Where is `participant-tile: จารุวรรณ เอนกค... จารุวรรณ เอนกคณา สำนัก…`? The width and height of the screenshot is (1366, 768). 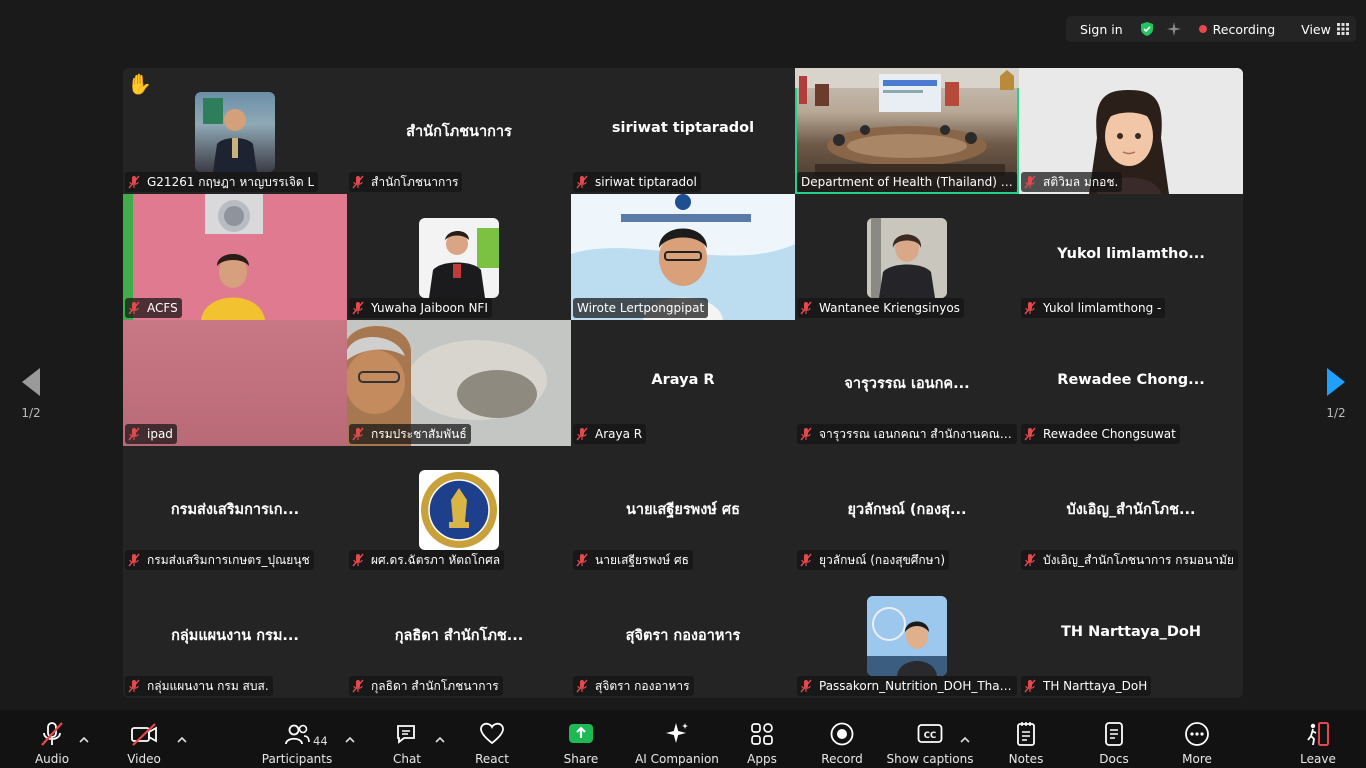
participant-tile: จารุวรรณ เอนกค... จารุวรรณ เอนกคณา สำนัก… is located at coordinates (907, 383).